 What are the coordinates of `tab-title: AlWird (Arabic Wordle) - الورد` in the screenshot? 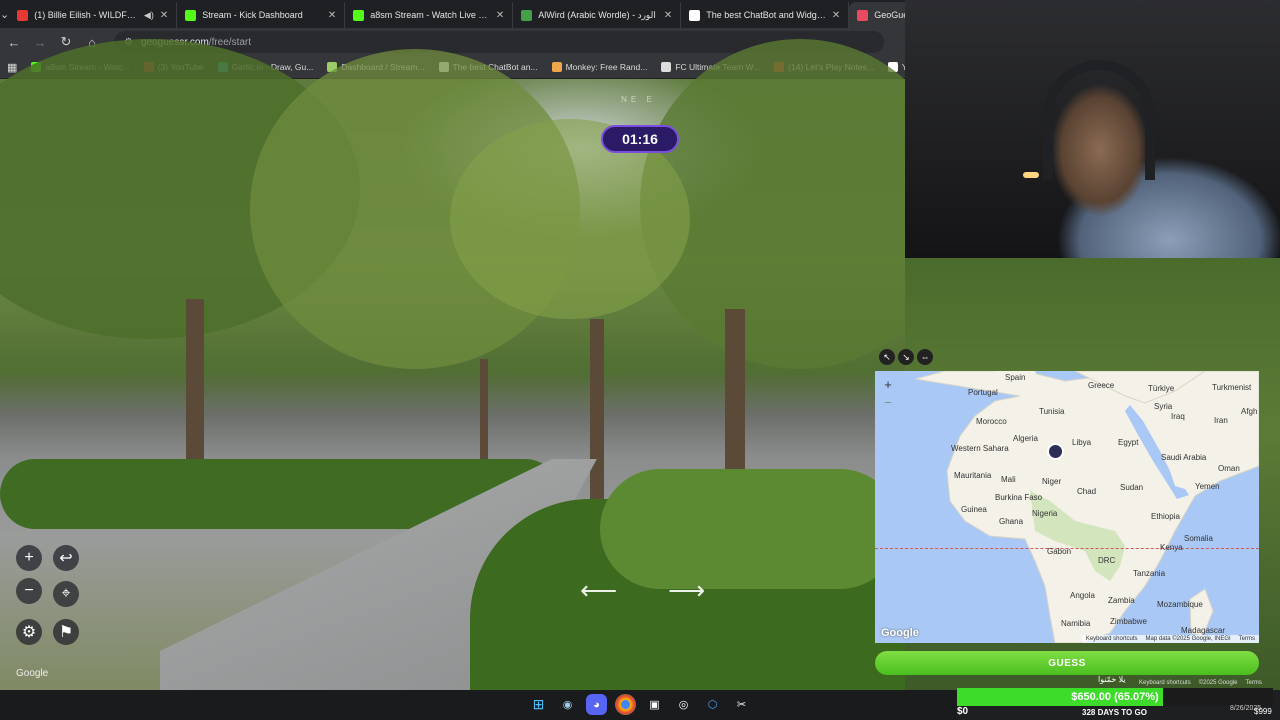 It's located at (597, 14).